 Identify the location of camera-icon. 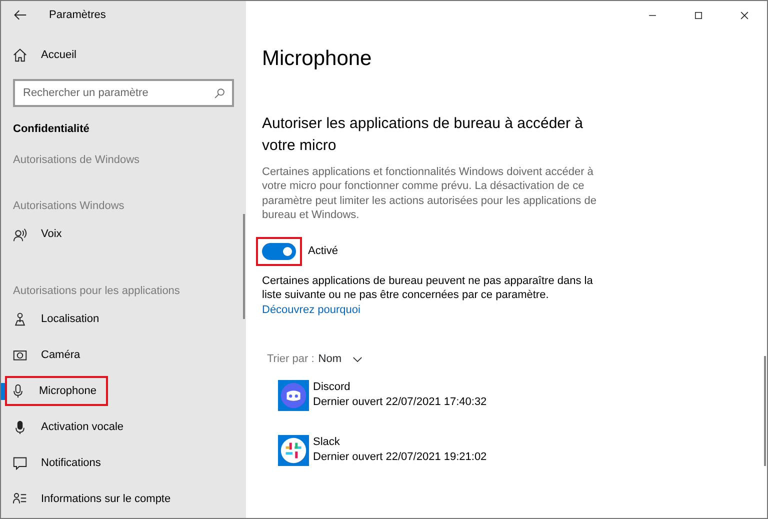
(20, 355).